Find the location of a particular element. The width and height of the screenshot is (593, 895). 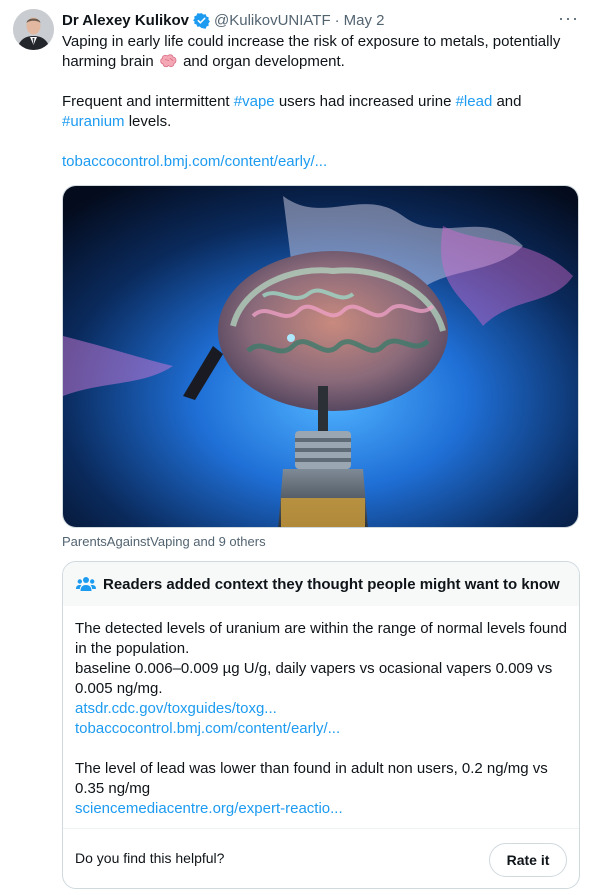

tweet-text-part: levels. is located at coordinates (150, 121).